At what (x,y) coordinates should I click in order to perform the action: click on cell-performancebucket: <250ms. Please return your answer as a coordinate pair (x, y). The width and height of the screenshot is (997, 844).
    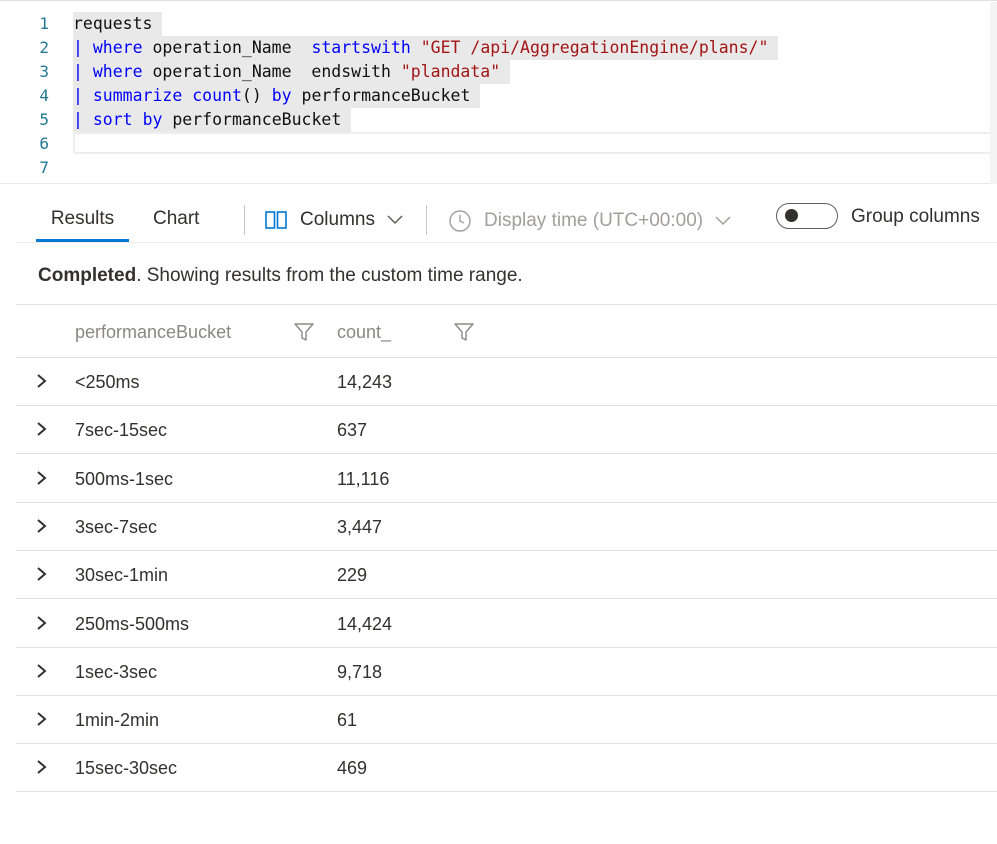
    Looking at the image, I should click on (107, 382).